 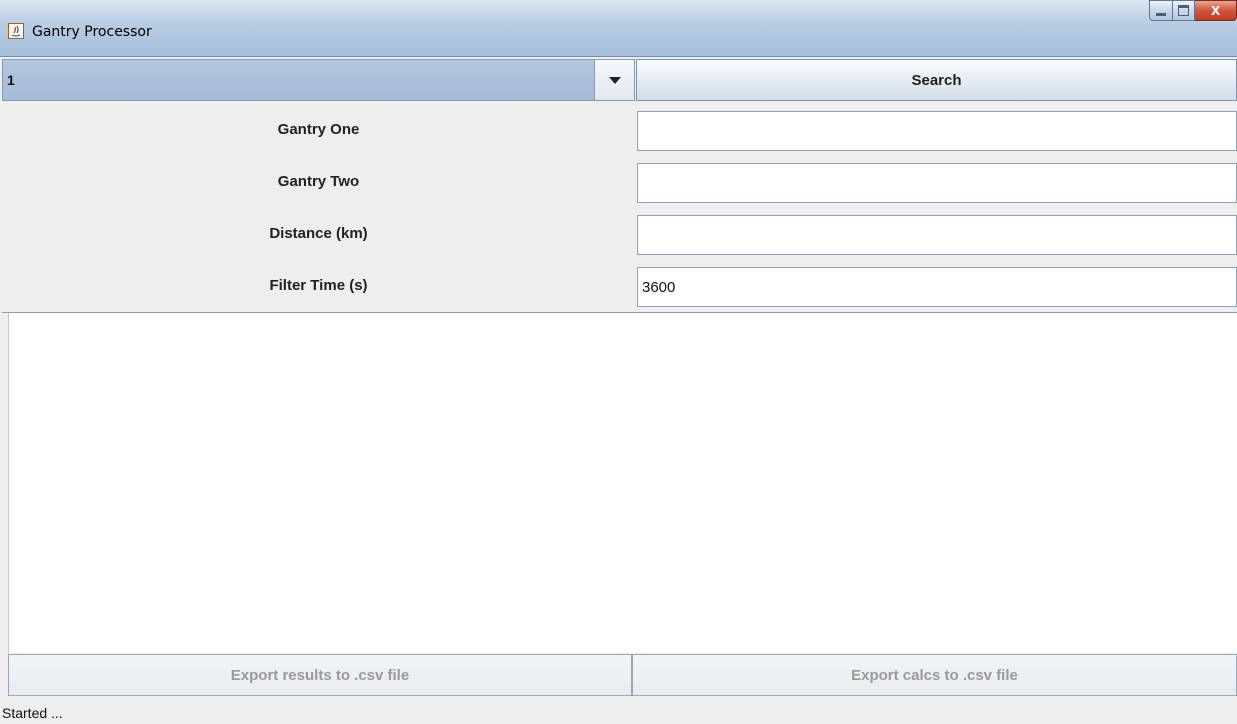 What do you see at coordinates (318, 233) in the screenshot?
I see `distance-label: Distance (km)` at bounding box center [318, 233].